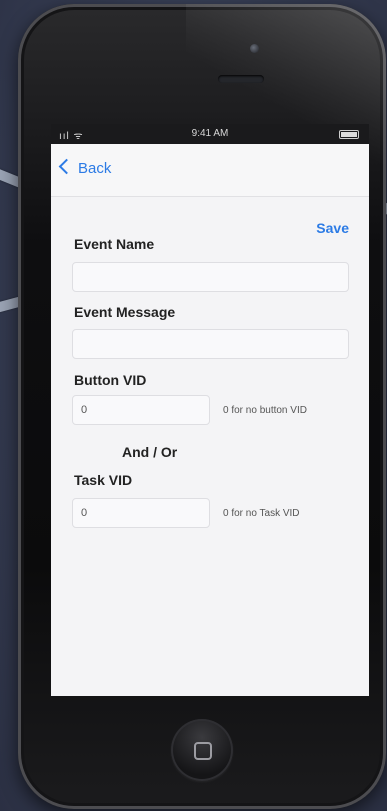 This screenshot has height=811, width=387. What do you see at coordinates (66, 166) in the screenshot?
I see `back-chevron-icon` at bounding box center [66, 166].